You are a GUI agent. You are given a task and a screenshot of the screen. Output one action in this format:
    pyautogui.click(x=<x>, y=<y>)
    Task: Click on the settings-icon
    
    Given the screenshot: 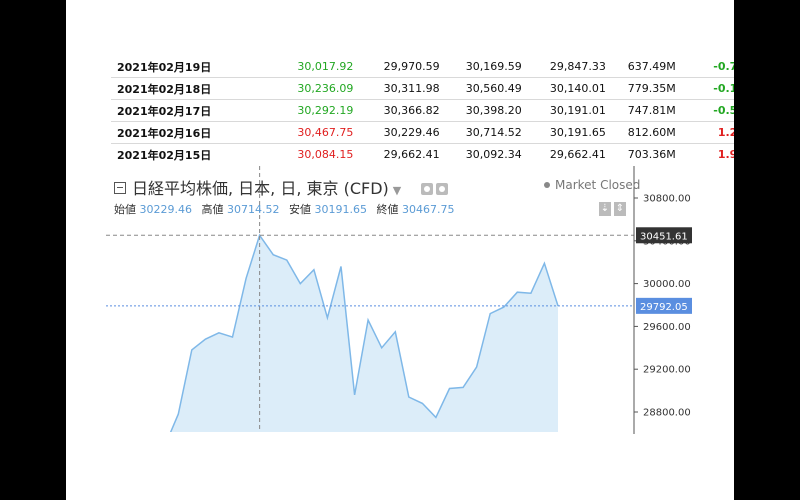 What is the action you would take?
    pyautogui.click(x=442, y=189)
    